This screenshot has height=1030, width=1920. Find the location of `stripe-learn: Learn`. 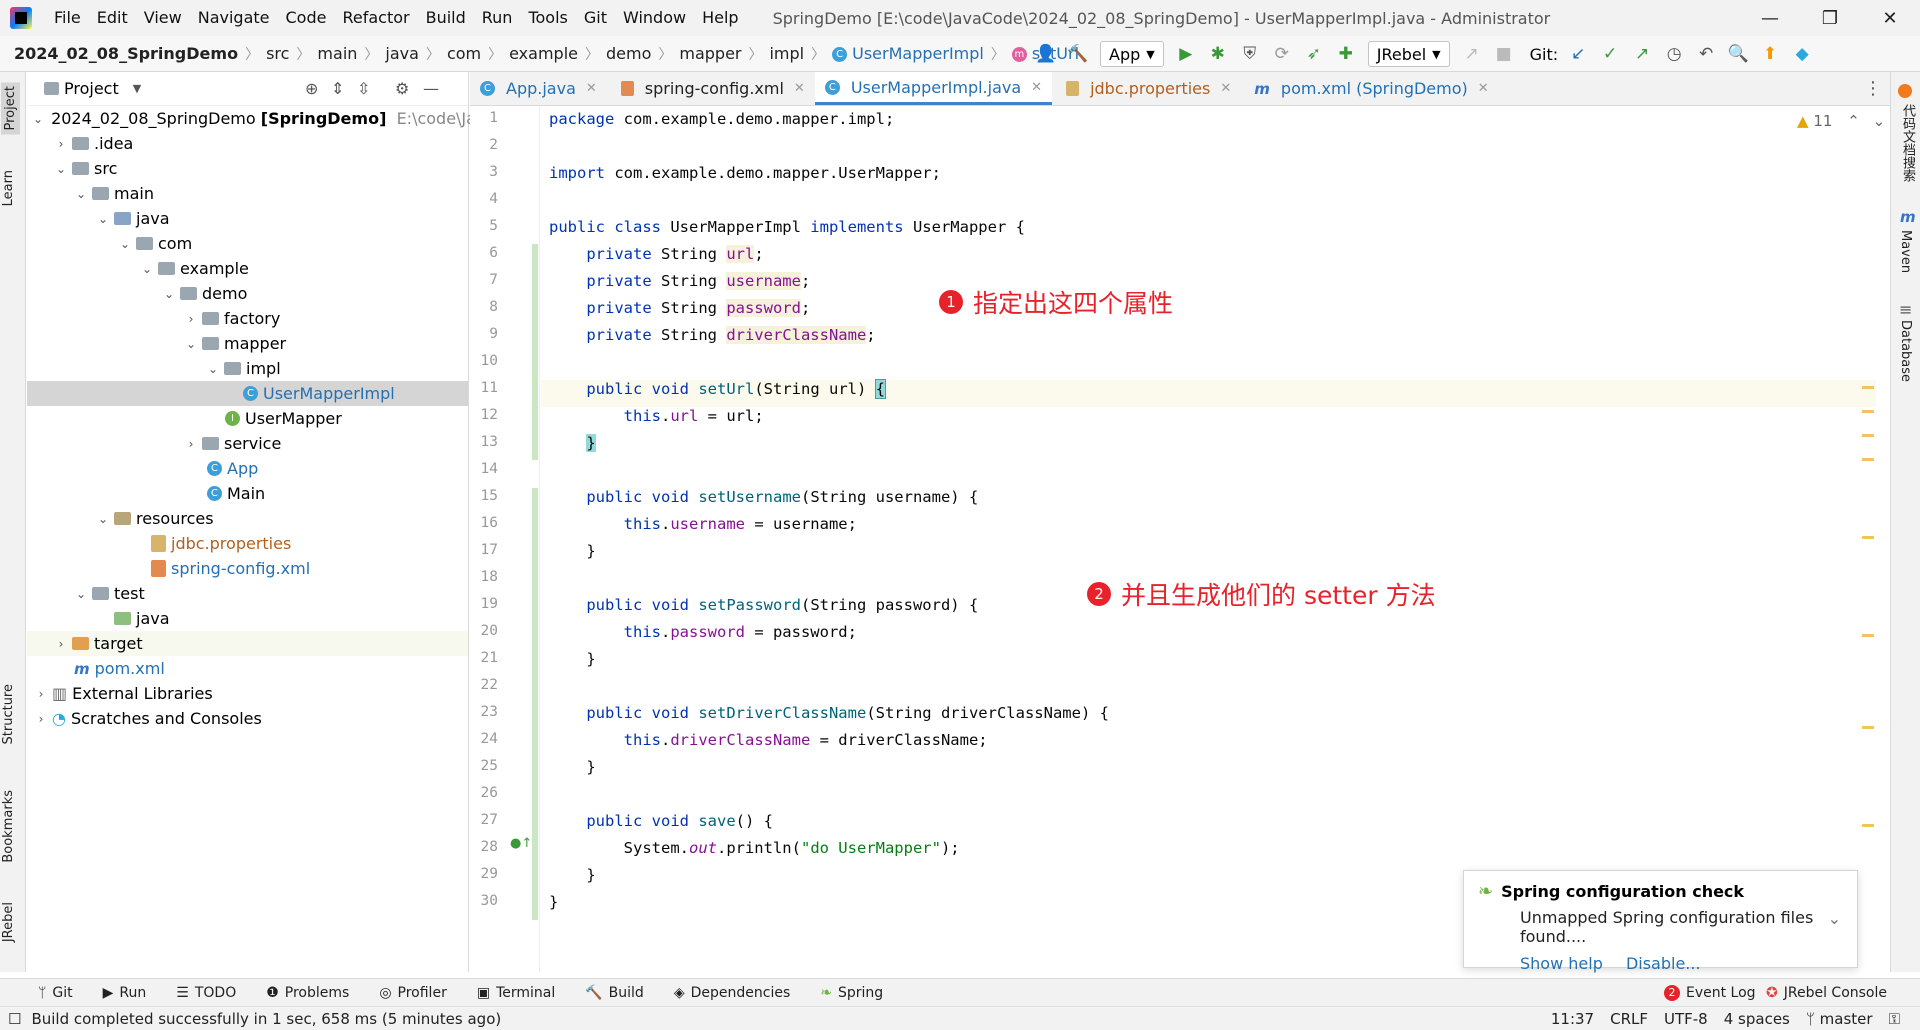

stripe-learn: Learn is located at coordinates (8, 188).